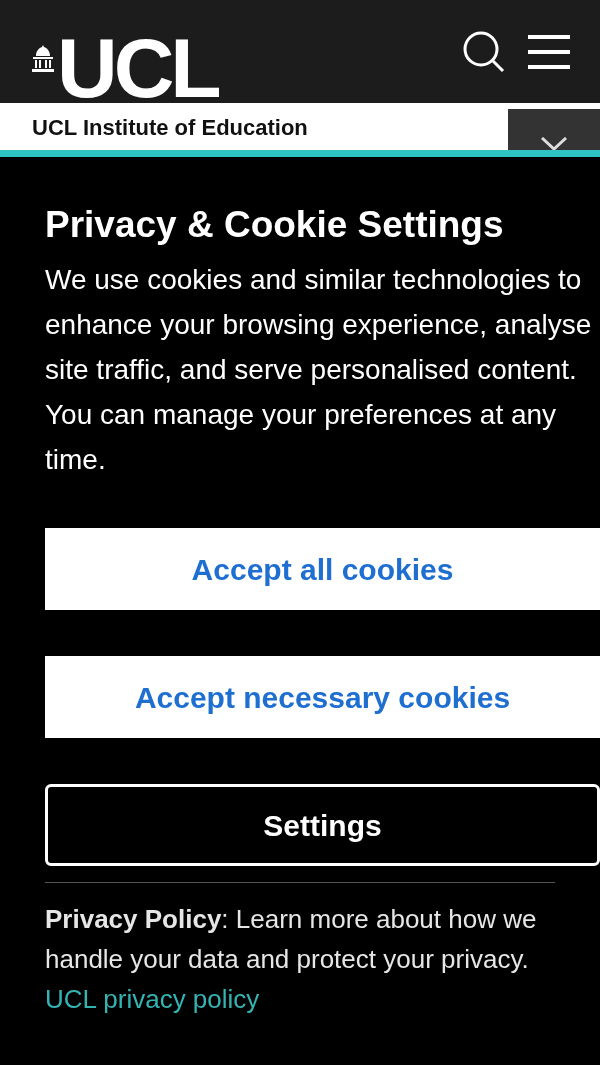  What do you see at coordinates (137, 68) in the screenshot?
I see `logo: UCL` at bounding box center [137, 68].